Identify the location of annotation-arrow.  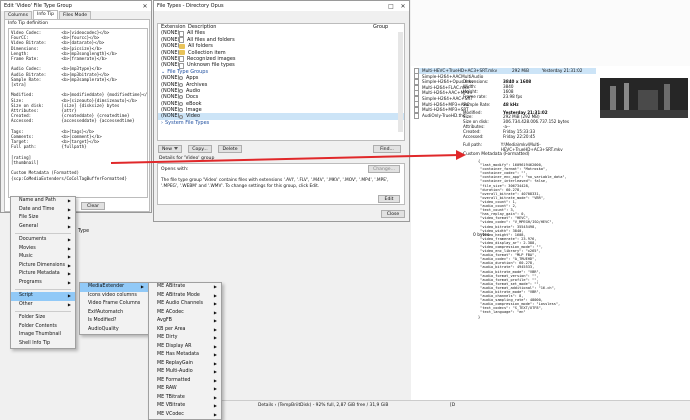
(288, 157).